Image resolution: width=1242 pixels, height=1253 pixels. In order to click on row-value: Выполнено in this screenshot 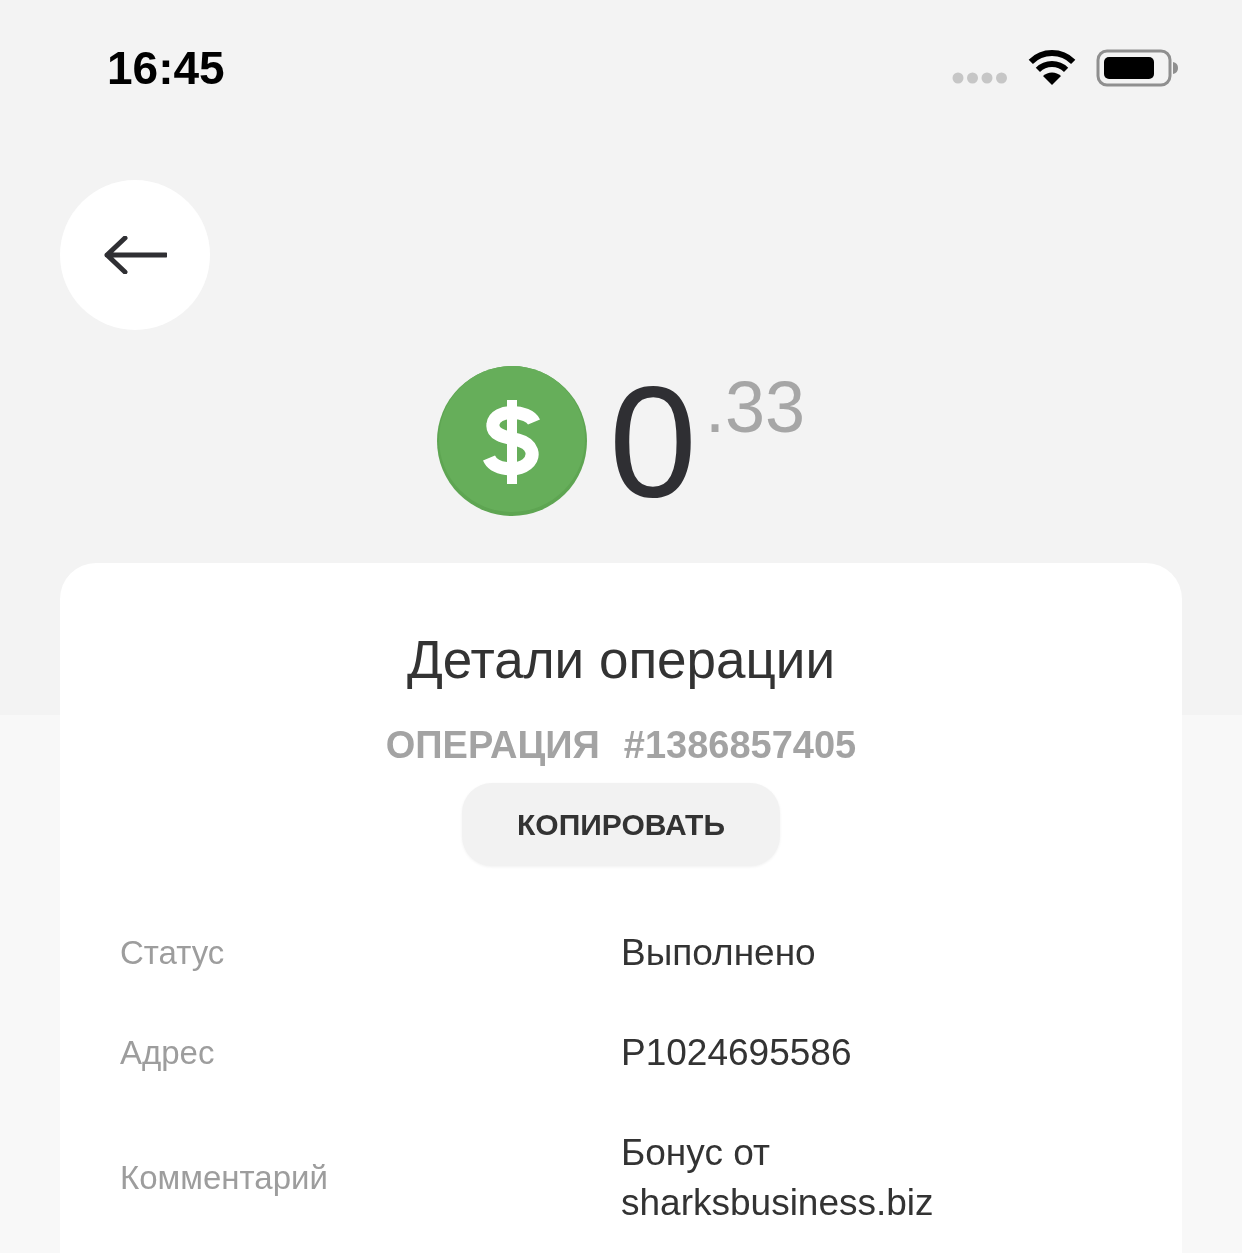, I will do `click(719, 953)`.